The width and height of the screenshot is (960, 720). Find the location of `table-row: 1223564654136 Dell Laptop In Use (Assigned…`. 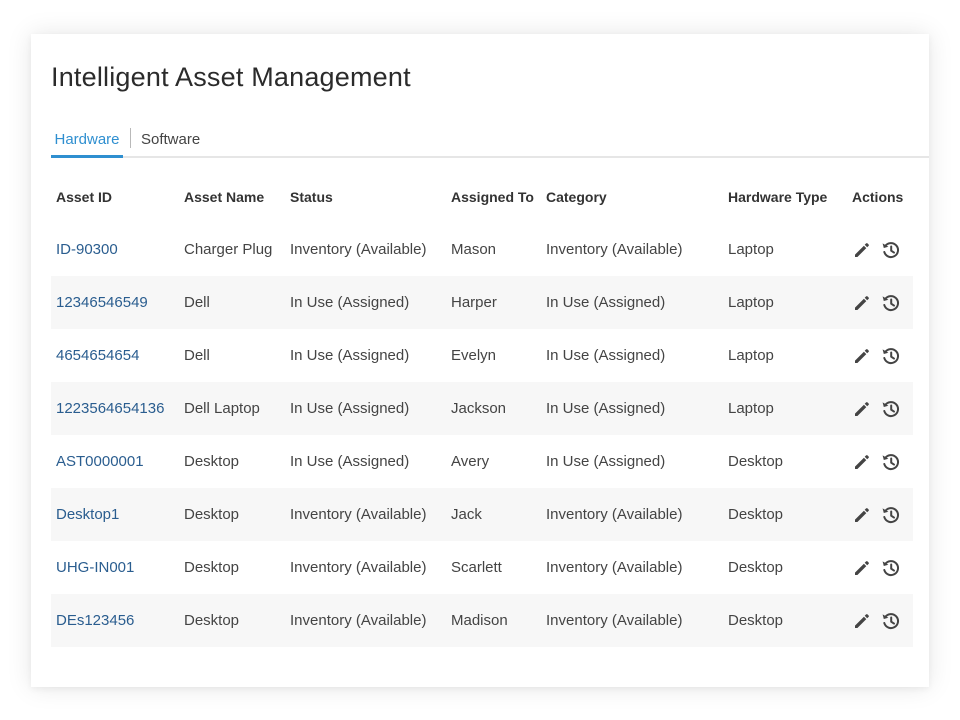

table-row: 1223564654136 Dell Laptop In Use (Assigned… is located at coordinates (482, 408).